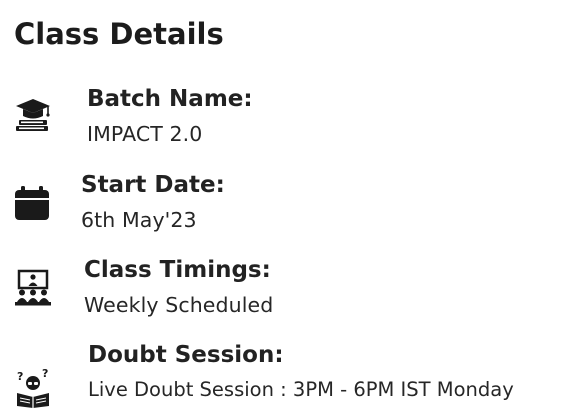 The image size is (576, 418). I want to click on calendar-icon, so click(32, 203).